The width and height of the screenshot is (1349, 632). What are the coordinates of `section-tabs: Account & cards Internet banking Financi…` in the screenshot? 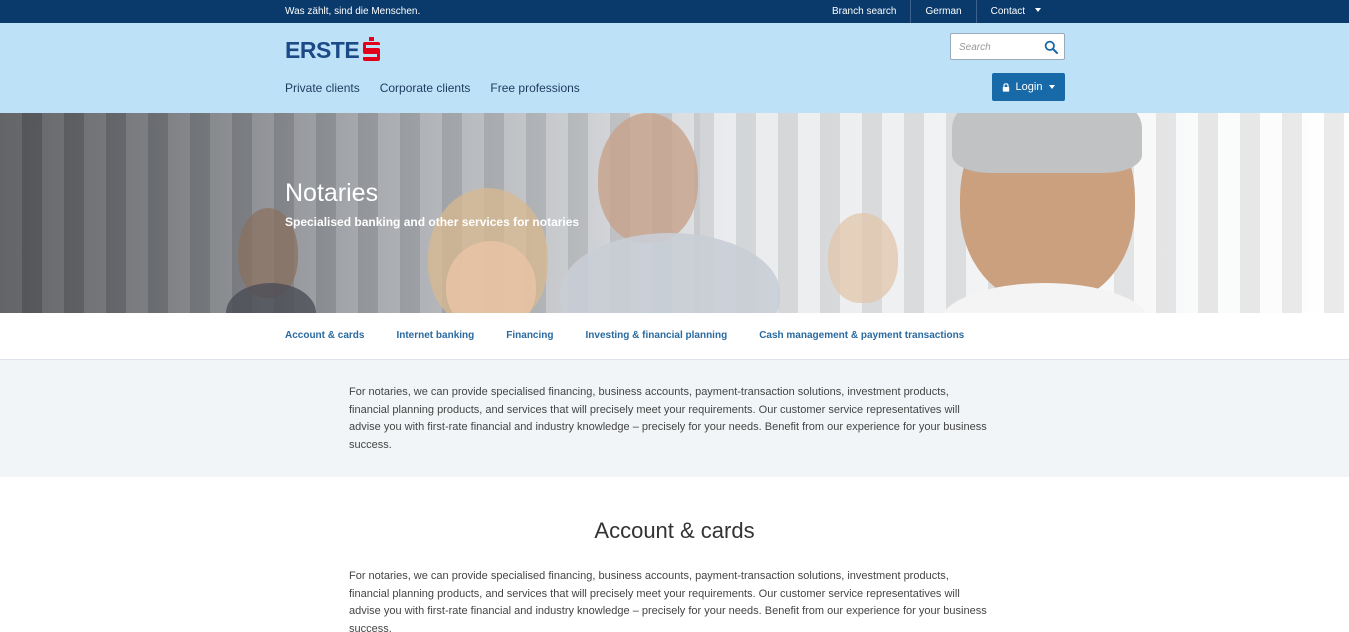 It's located at (640, 335).